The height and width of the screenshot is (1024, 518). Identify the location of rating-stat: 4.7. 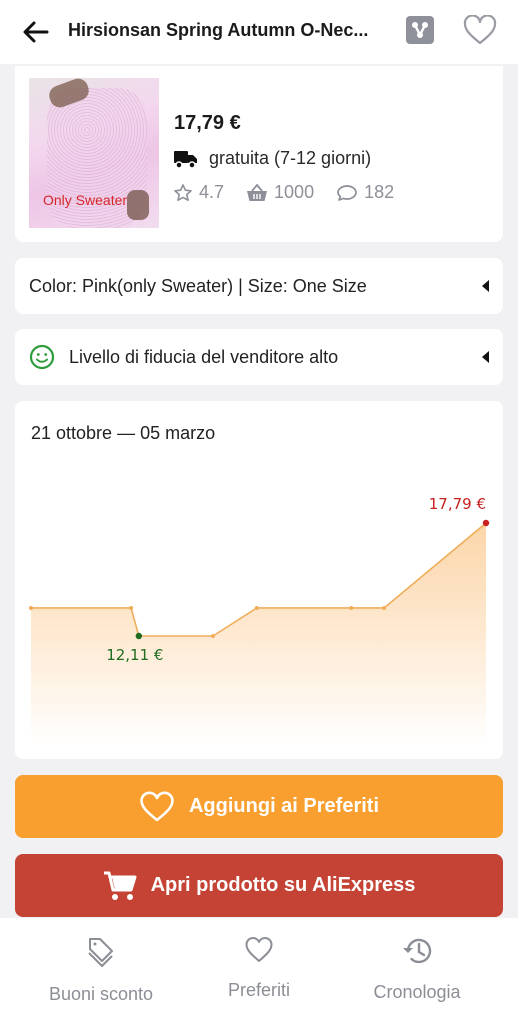
(198, 192).